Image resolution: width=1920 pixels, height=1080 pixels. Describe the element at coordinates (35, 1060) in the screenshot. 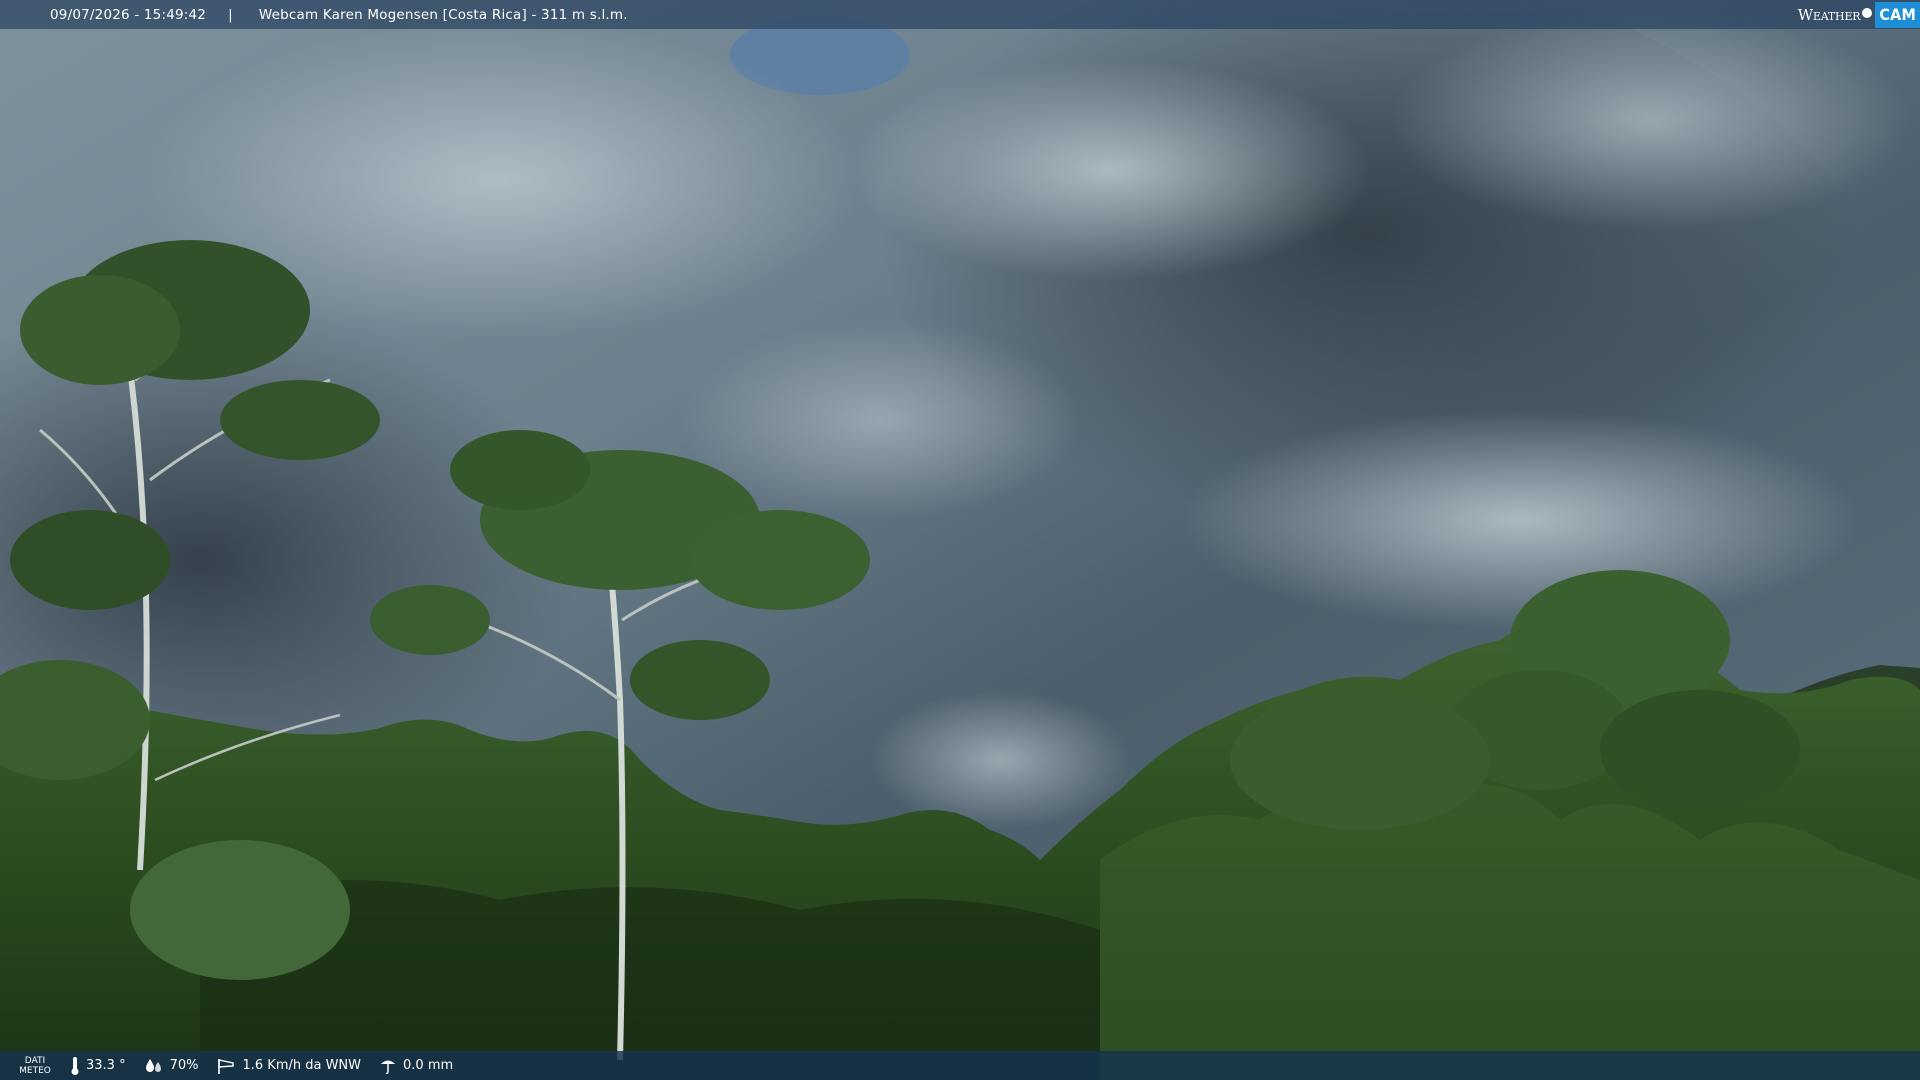

I see `weather-data-label-line1: DATI` at that location.